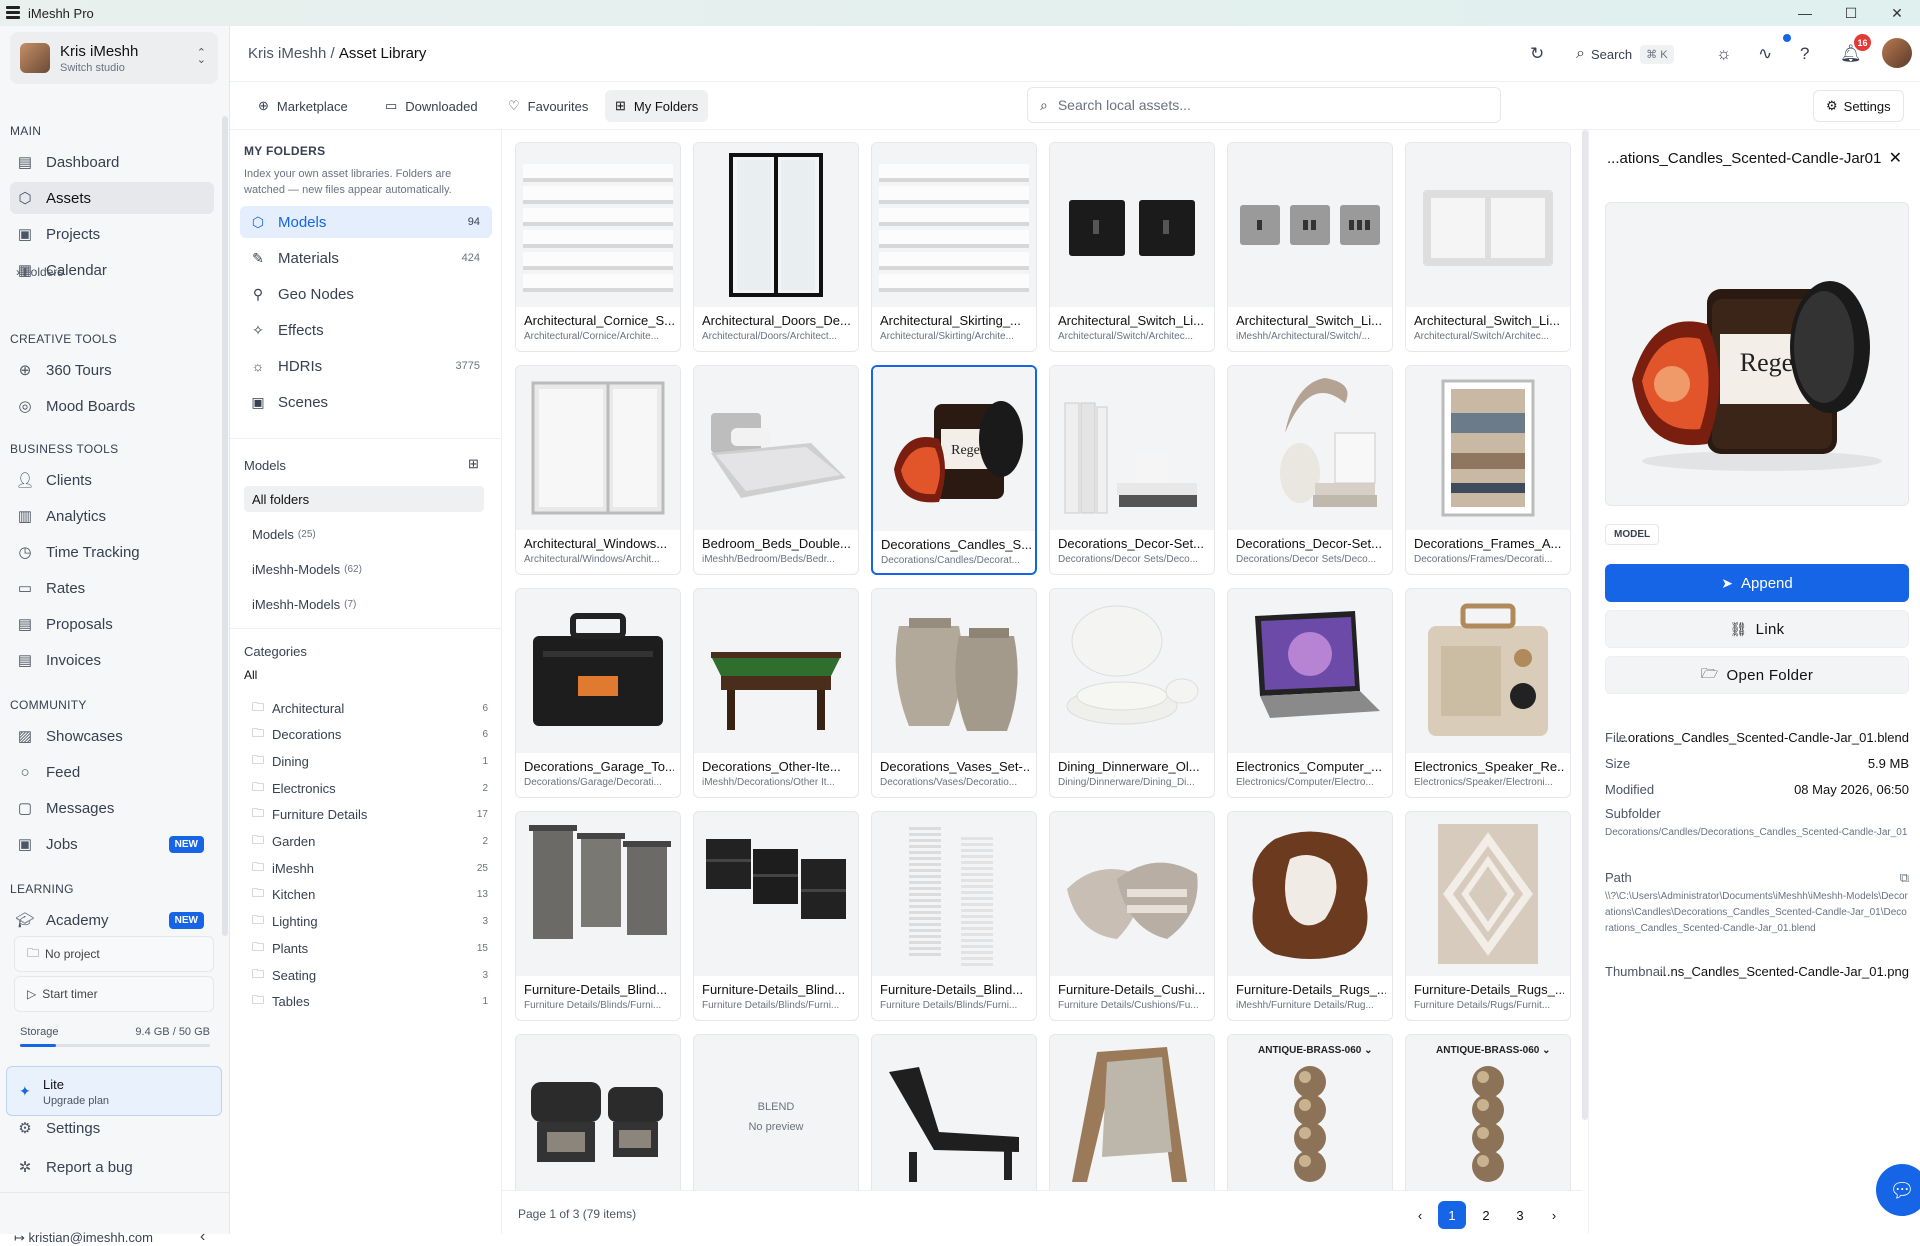 This screenshot has height=1246, width=1920. Describe the element at coordinates (370, 735) in the screenshot. I see `category-decorations: 🗀 Decorations 6` at that location.